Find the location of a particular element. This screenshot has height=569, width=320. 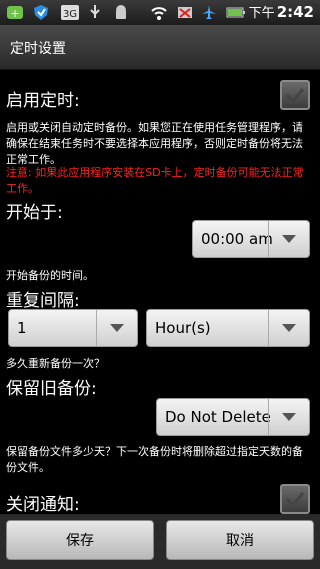

start-time-label: 开始于: is located at coordinates (34, 213).